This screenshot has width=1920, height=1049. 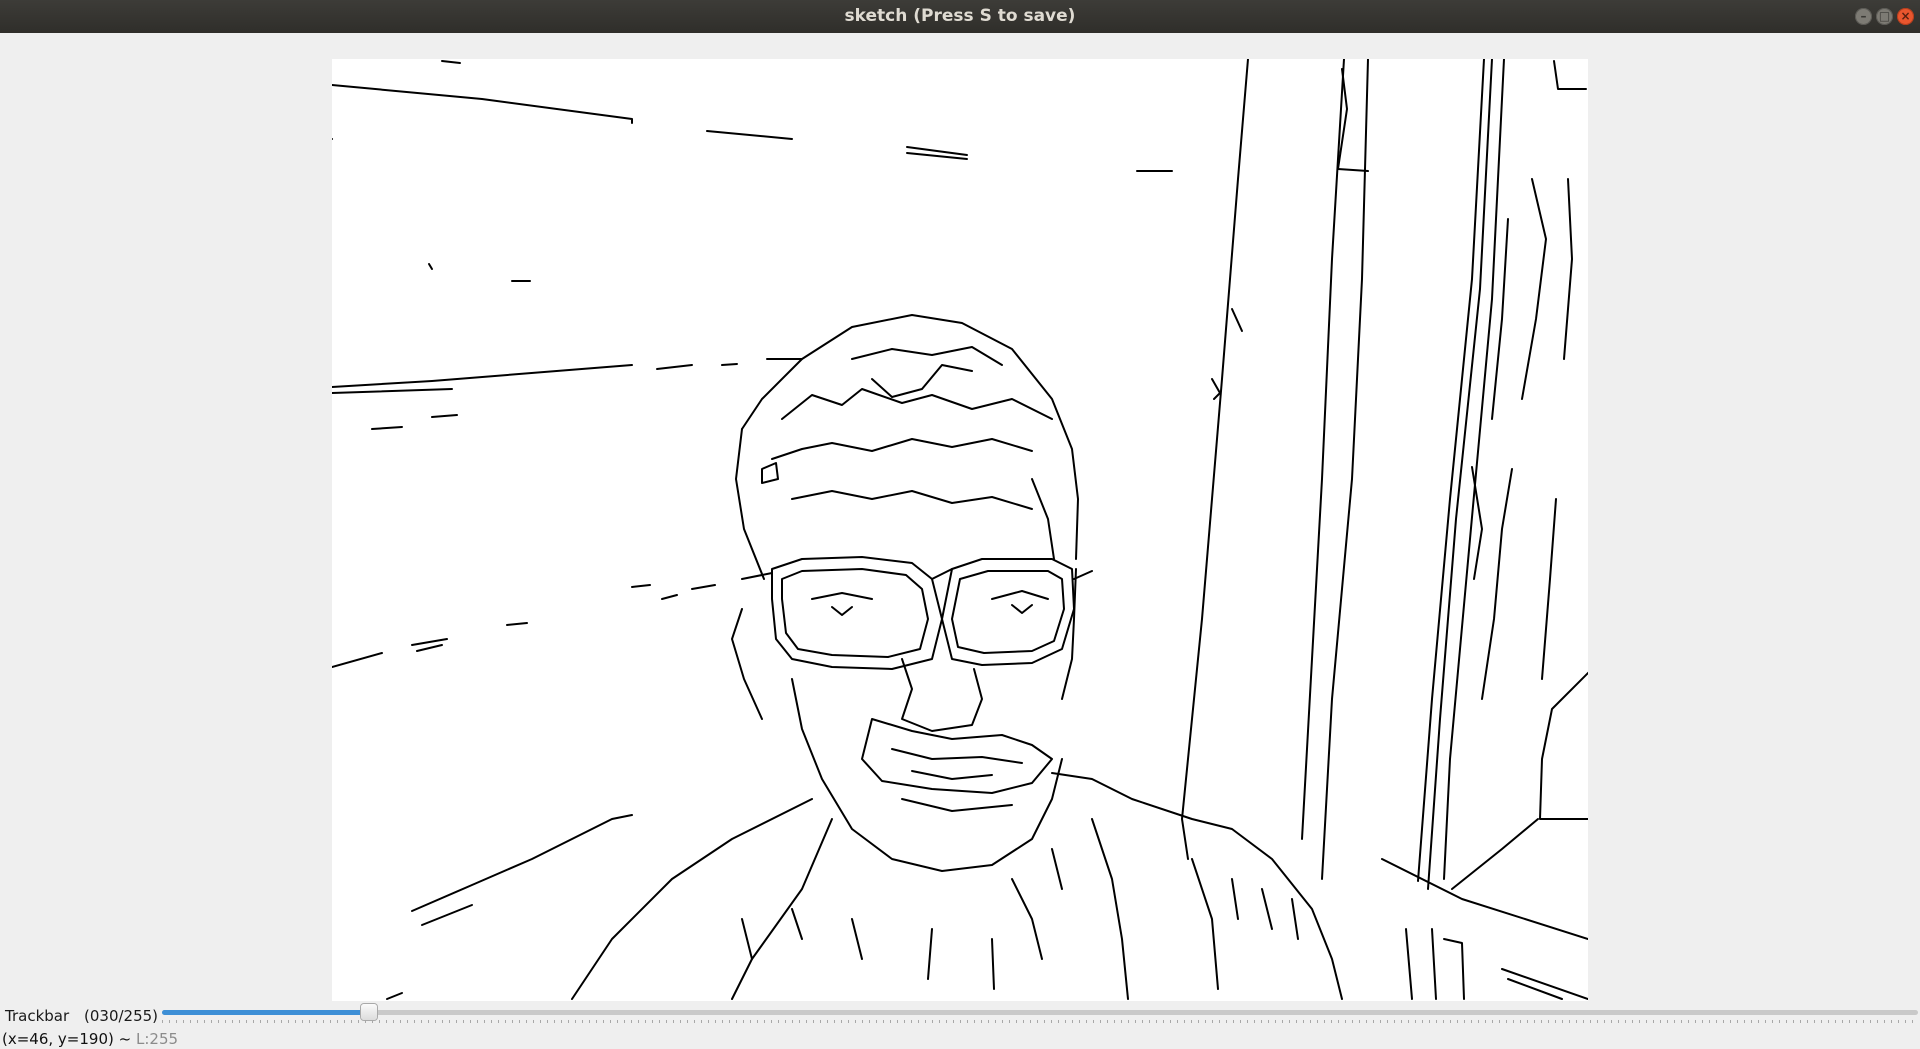 I want to click on trackbar-fill, so click(x=265, y=1012).